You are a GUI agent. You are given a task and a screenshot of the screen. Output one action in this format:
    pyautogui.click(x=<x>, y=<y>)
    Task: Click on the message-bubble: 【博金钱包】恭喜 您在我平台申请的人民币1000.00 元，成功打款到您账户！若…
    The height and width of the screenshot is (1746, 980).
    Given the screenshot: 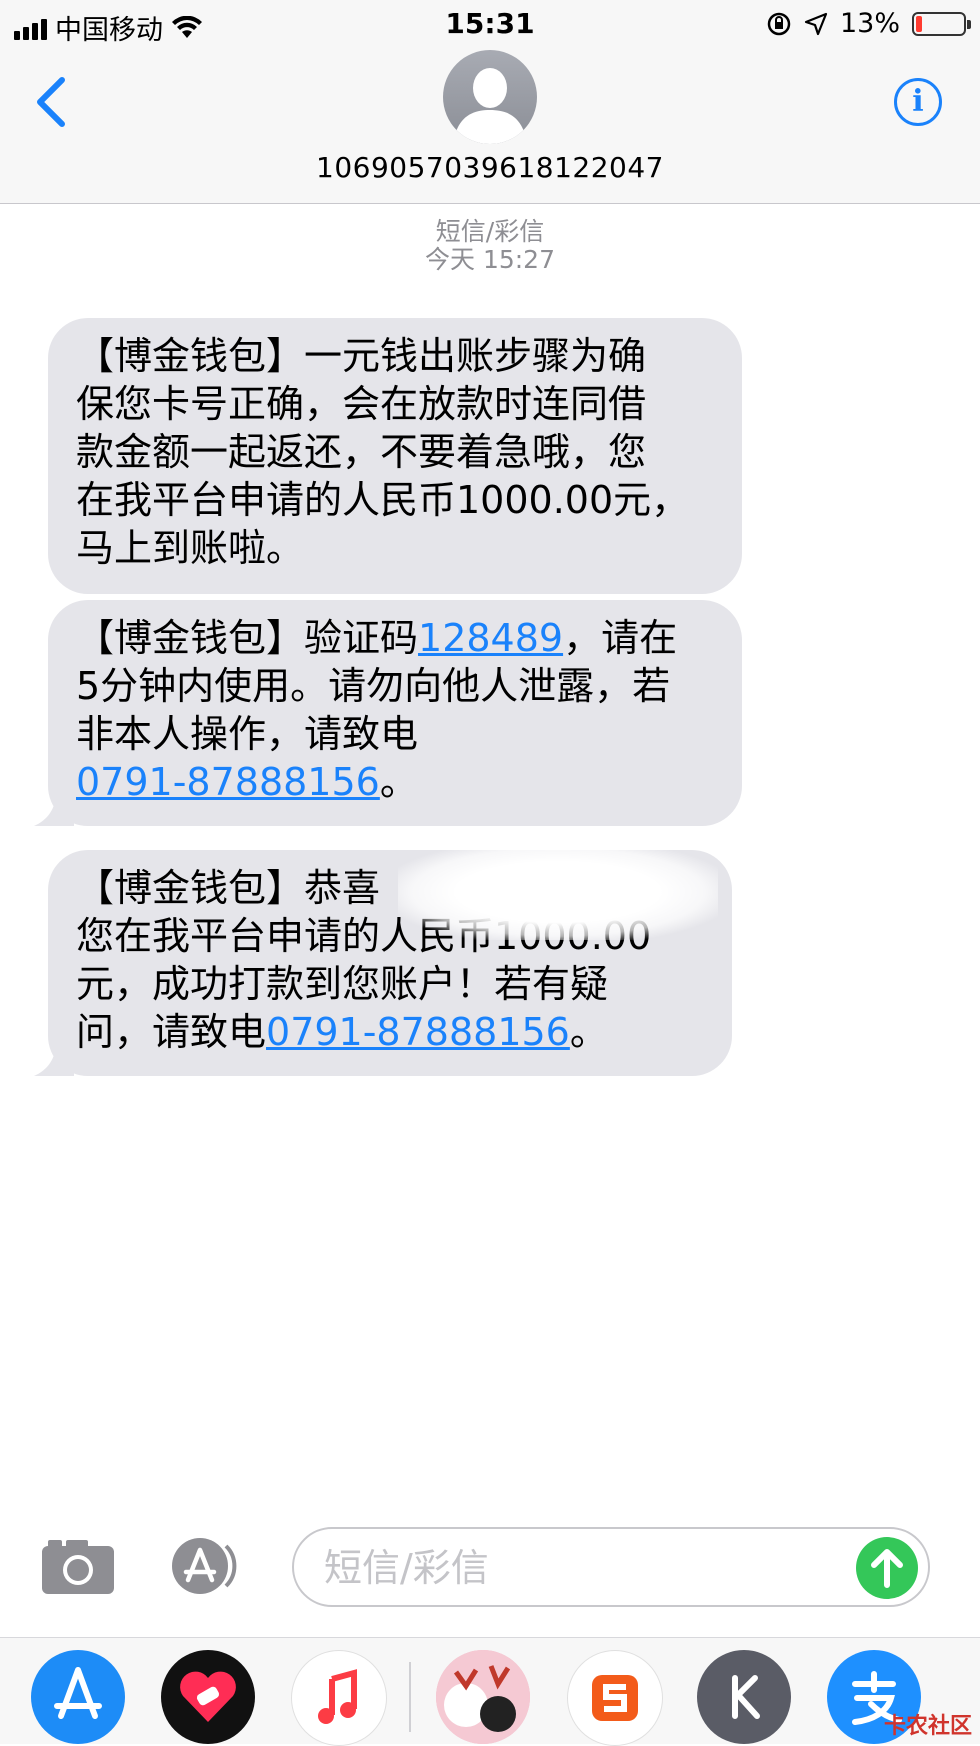 What is the action you would take?
    pyautogui.click(x=383, y=960)
    